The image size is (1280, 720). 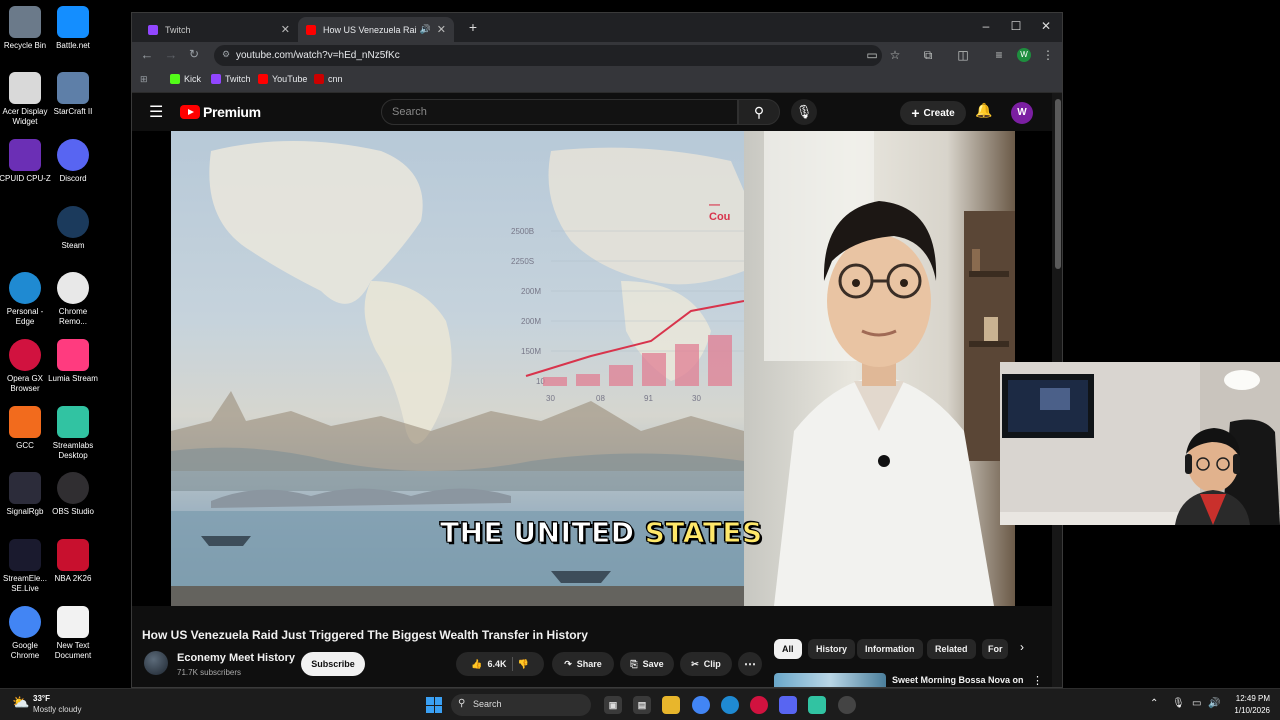 I want to click on weather-condition: Mostly cloudy, so click(x=57, y=709).